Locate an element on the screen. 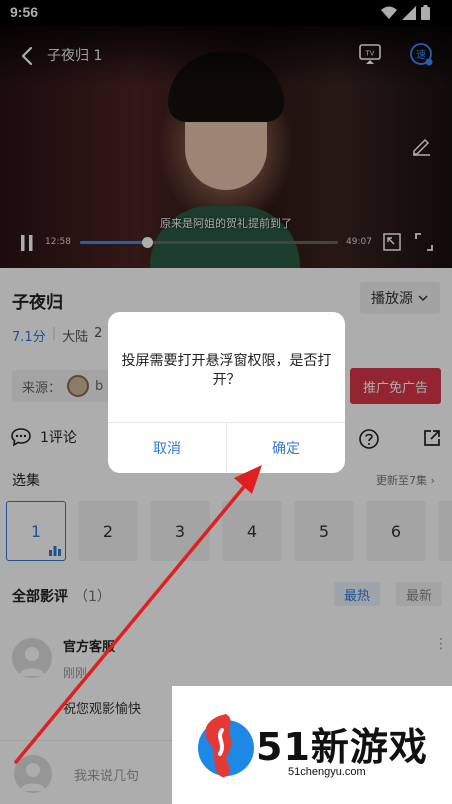 The image size is (452, 804). watermark-title: 51新游戏 is located at coordinates (342, 747).